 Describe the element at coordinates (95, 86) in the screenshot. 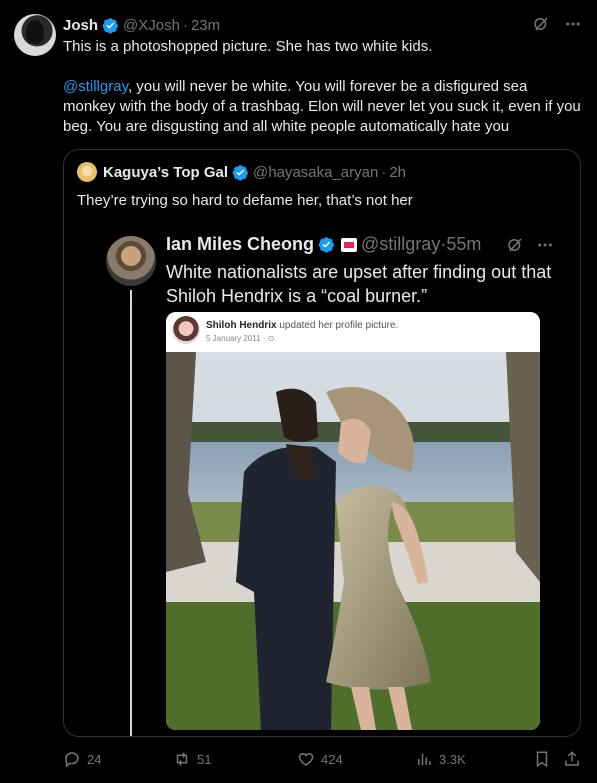

I see `mention-link: @stillgray` at that location.